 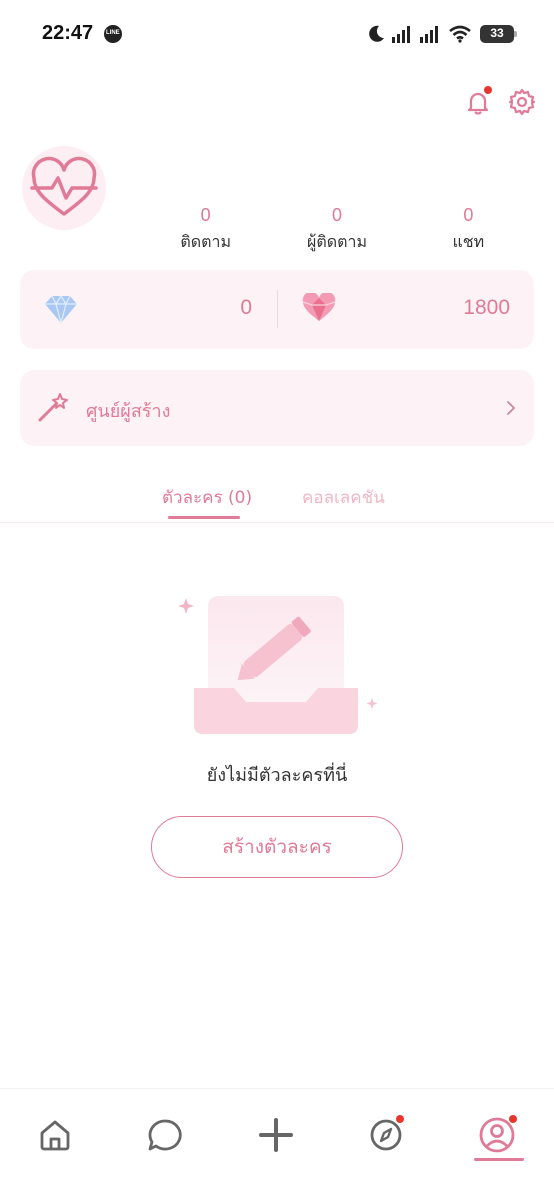 I want to click on notification-badge, so click(x=488, y=90).